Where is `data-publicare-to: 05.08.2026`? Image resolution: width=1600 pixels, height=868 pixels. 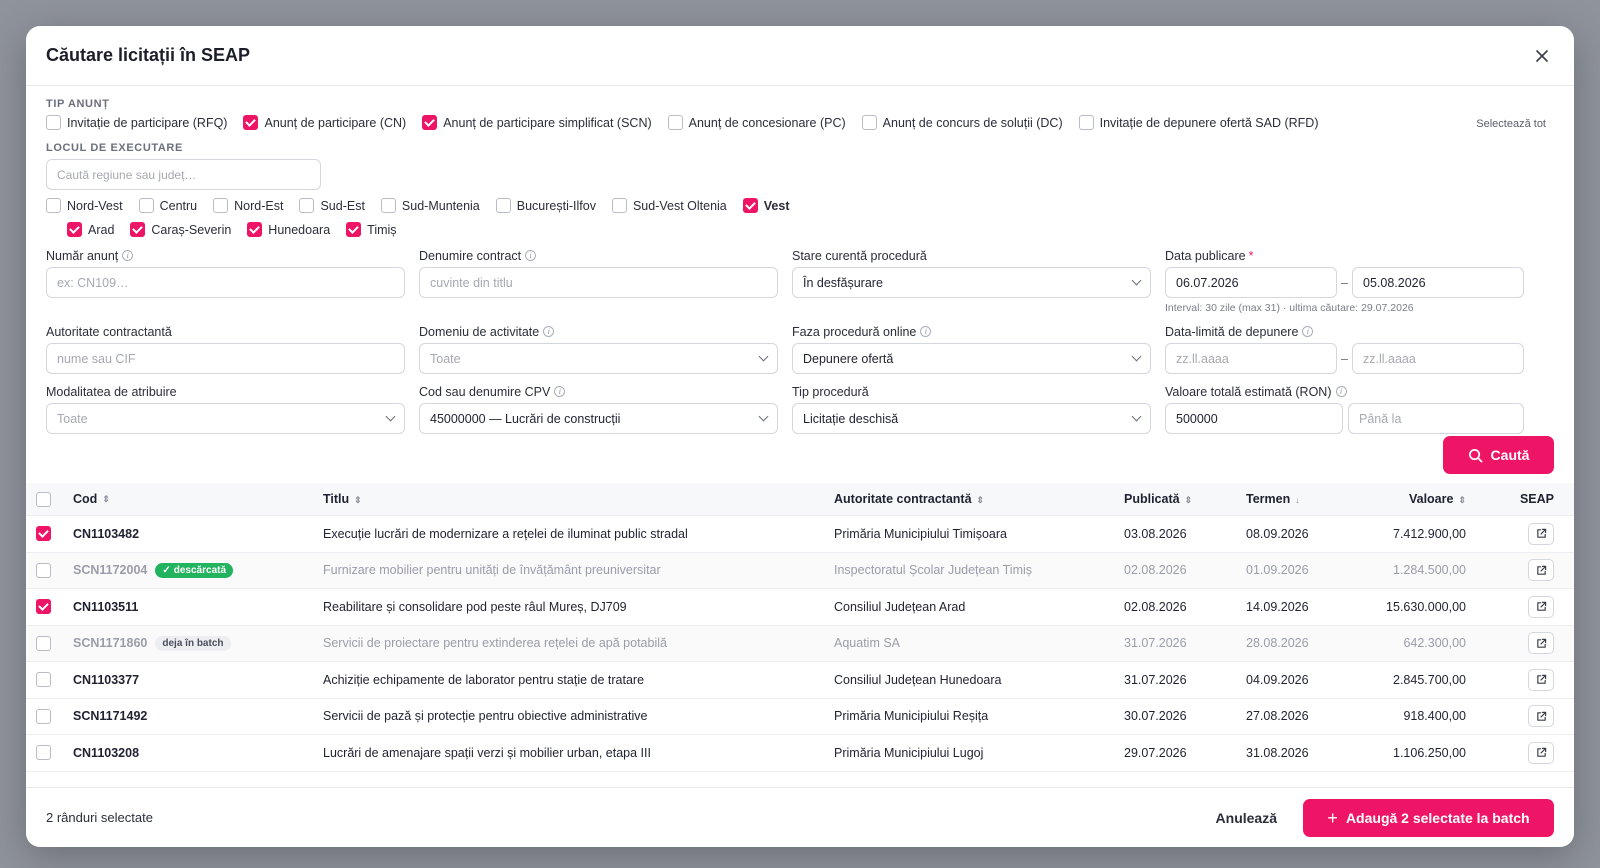 data-publicare-to: 05.08.2026 is located at coordinates (1438, 282).